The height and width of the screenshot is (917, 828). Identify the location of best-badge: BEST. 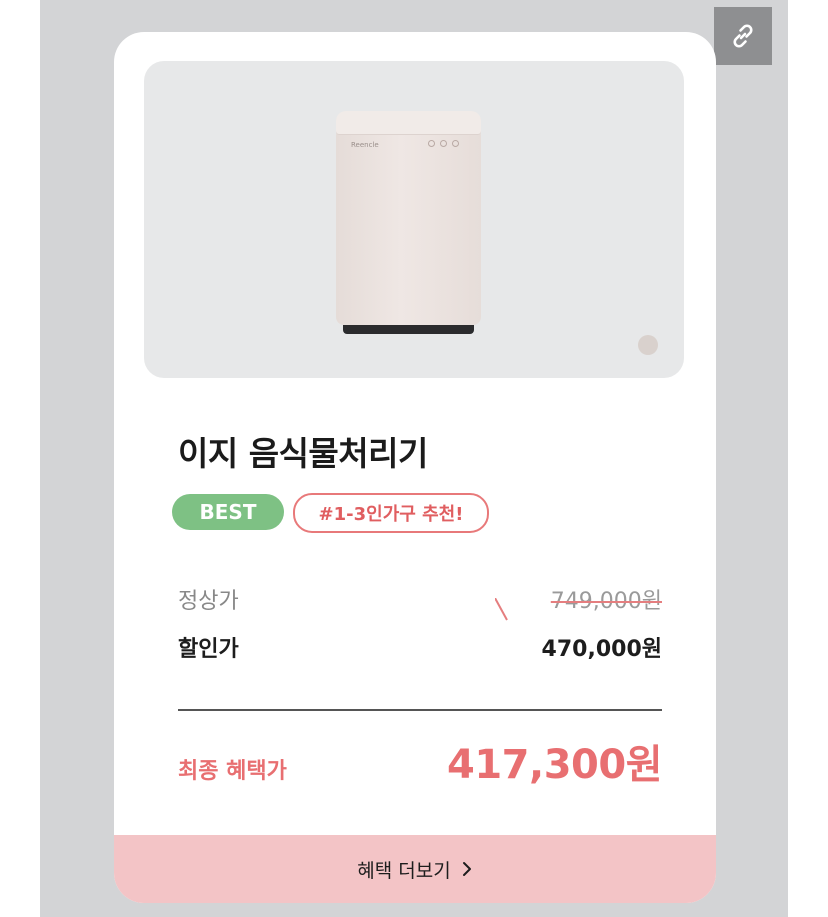
(228, 512).